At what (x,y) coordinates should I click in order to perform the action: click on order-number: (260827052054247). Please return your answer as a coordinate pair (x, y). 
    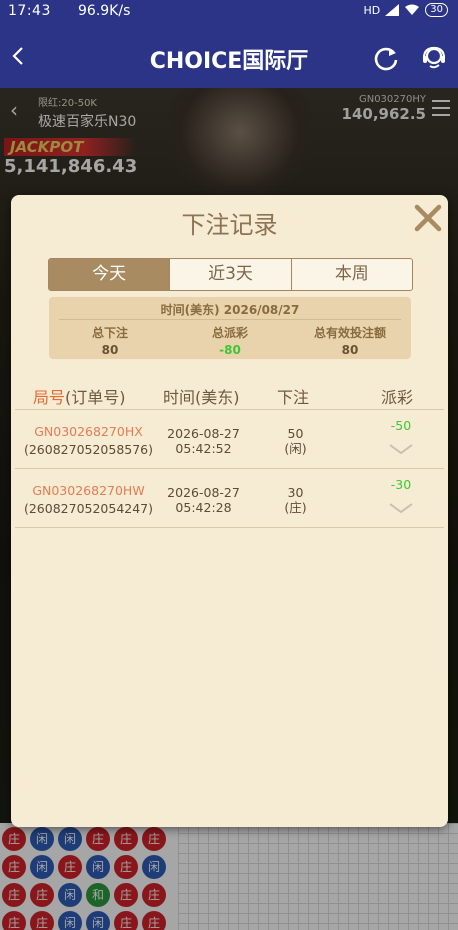
    Looking at the image, I should click on (88, 508).